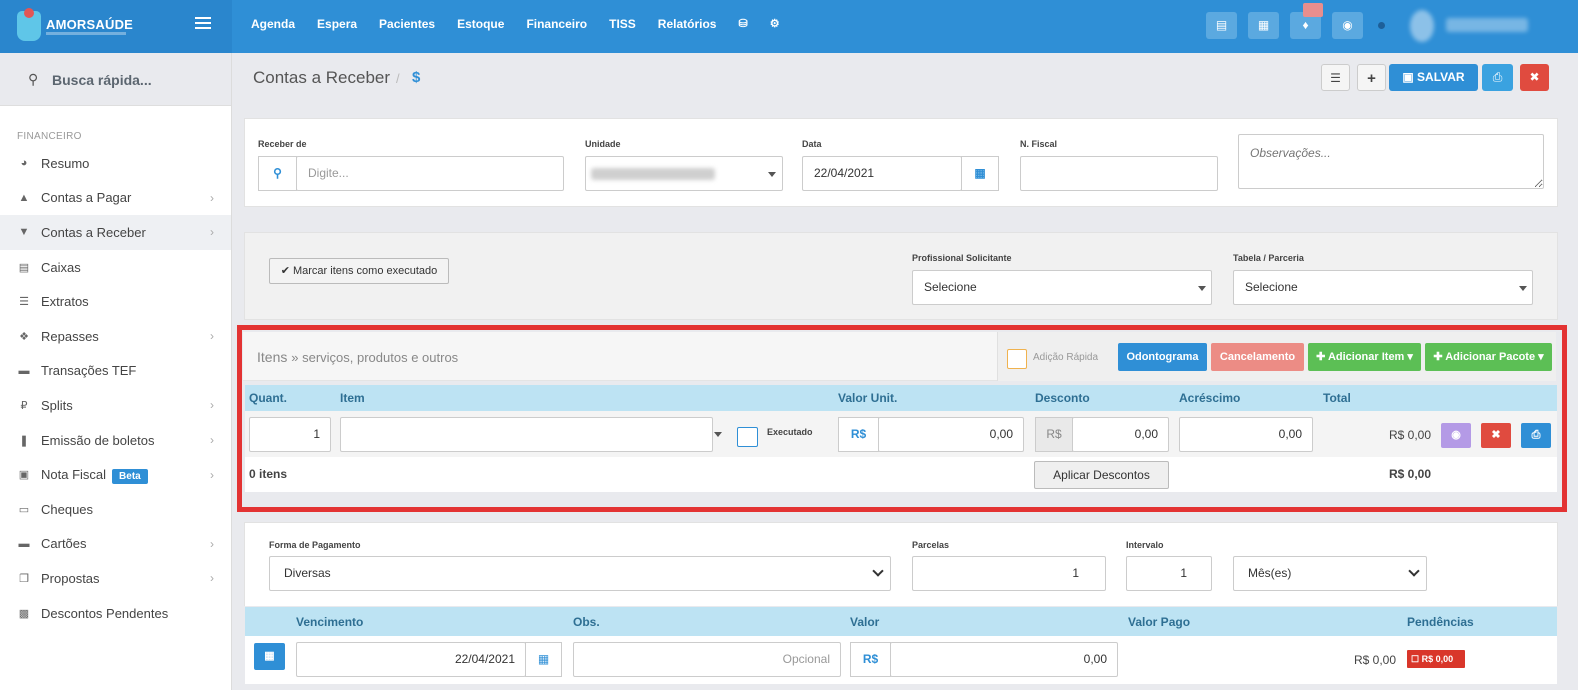  Describe the element at coordinates (1487, 25) in the screenshot. I see `user-name-blurred` at that location.